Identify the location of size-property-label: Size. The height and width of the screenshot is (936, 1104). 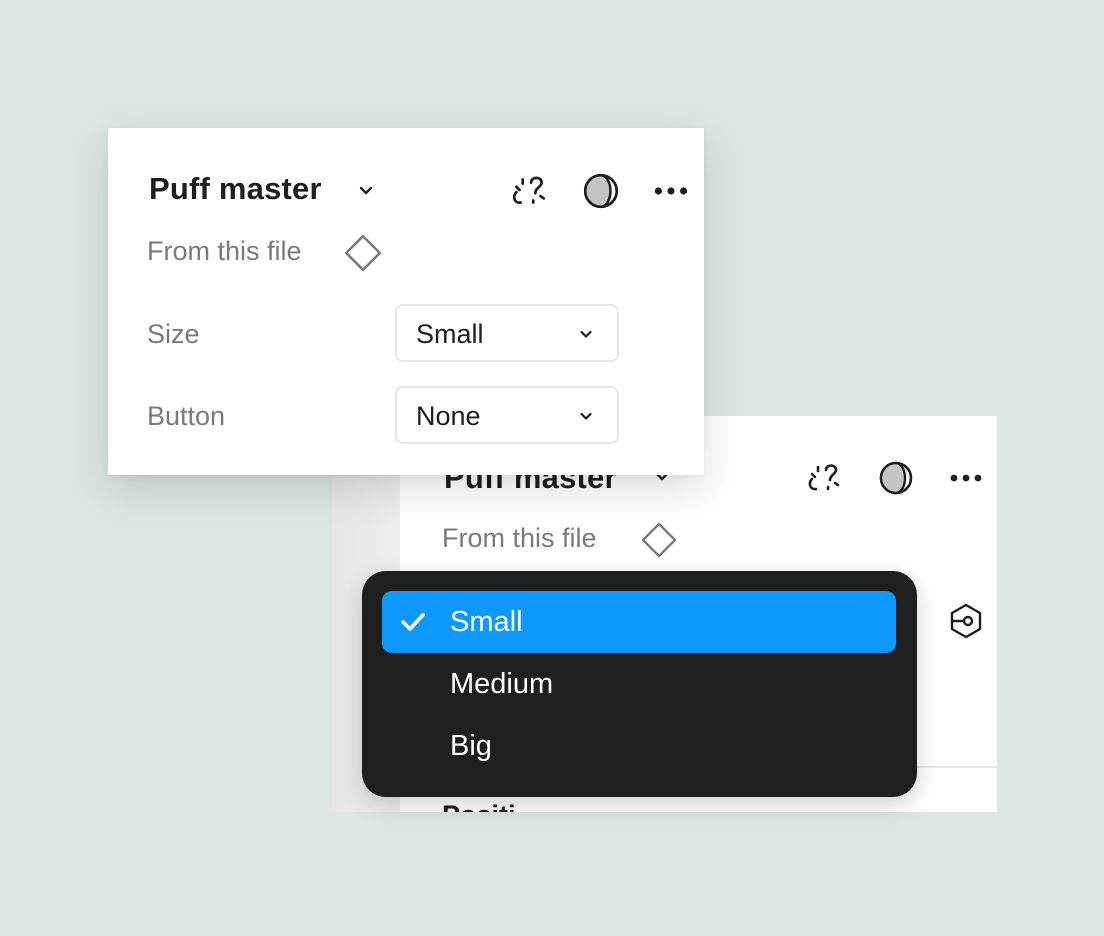
(173, 334).